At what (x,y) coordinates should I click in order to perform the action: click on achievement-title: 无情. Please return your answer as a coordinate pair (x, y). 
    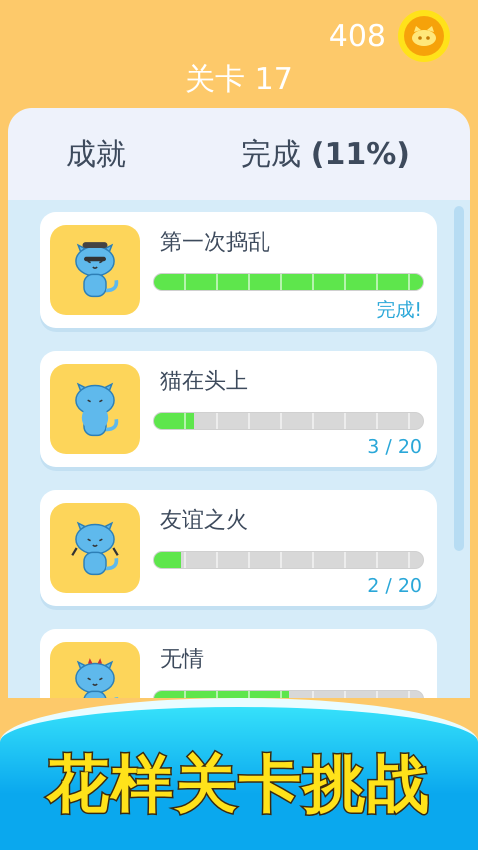
    Looking at the image, I should click on (182, 660).